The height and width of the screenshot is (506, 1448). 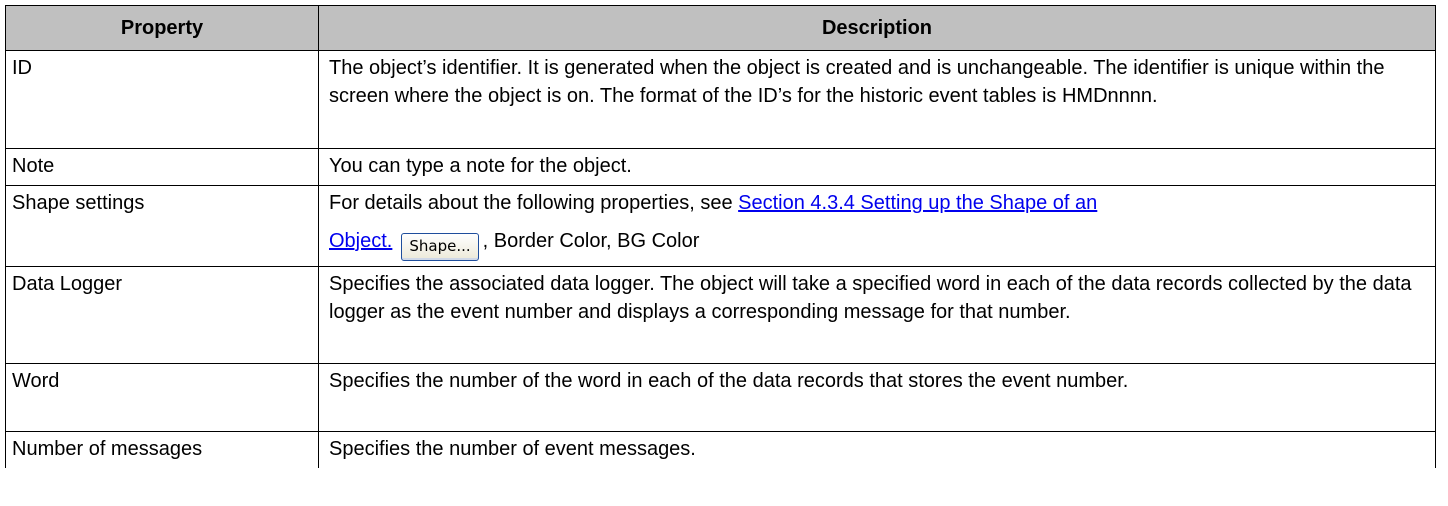 I want to click on shape-description-line-2: Object. Shape..., Border Color, BG Color, so click(x=878, y=242).